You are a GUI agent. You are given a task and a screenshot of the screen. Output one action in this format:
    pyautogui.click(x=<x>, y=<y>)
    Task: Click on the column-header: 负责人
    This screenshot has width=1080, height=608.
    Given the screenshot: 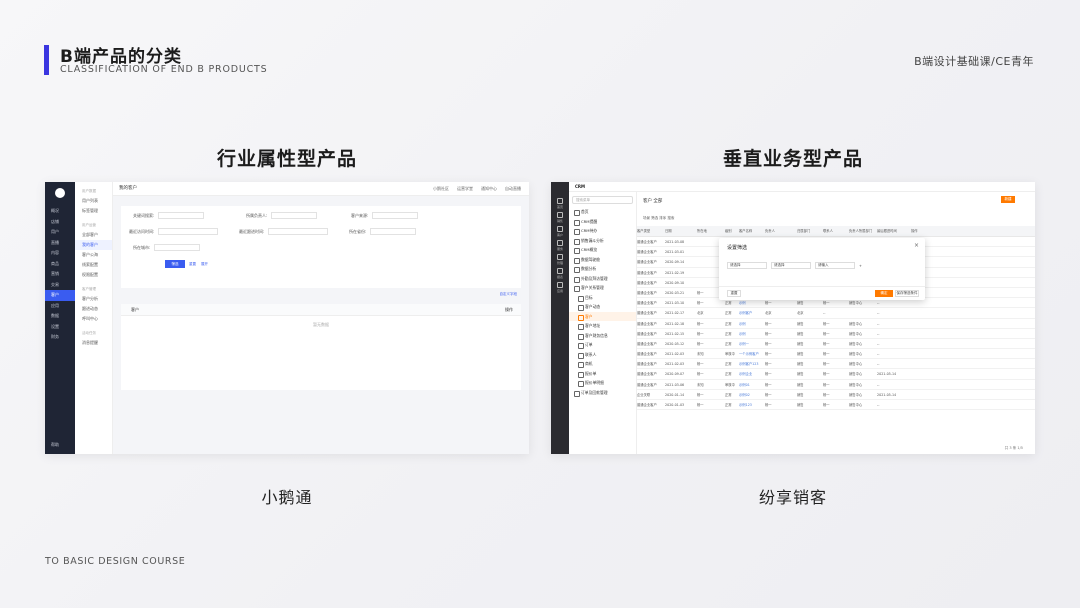 What is the action you would take?
    pyautogui.click(x=781, y=231)
    